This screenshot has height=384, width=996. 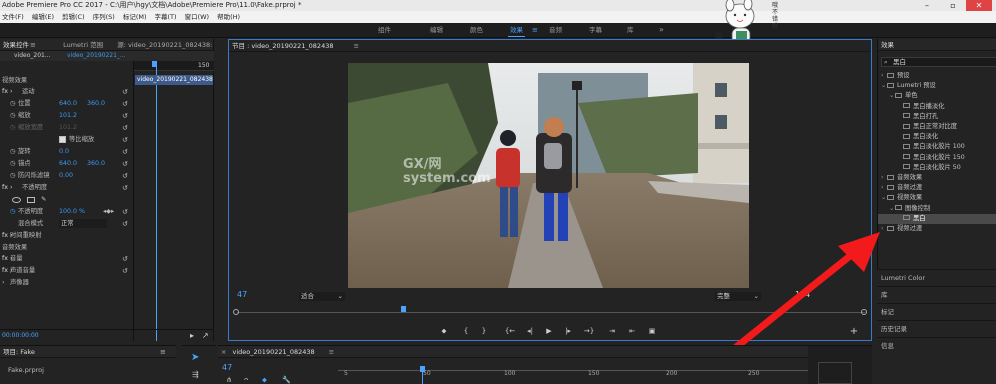 I want to click on tab-lumetri-color: Lumetri Color, so click(x=936, y=277).